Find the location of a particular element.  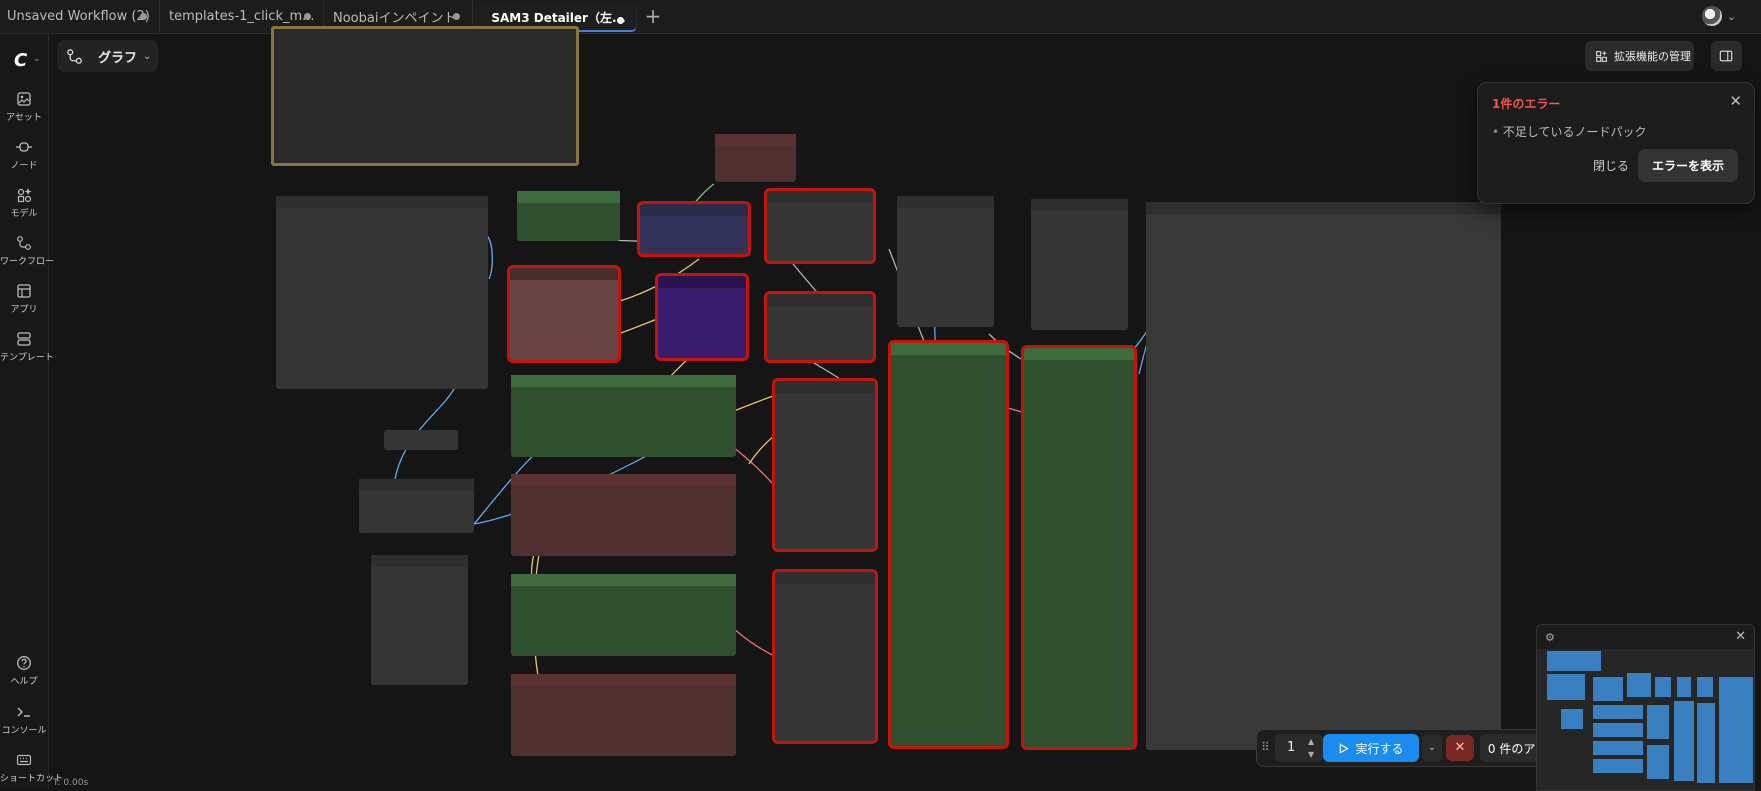

sidebar-item-nodes: ノード is located at coordinates (24, 155).